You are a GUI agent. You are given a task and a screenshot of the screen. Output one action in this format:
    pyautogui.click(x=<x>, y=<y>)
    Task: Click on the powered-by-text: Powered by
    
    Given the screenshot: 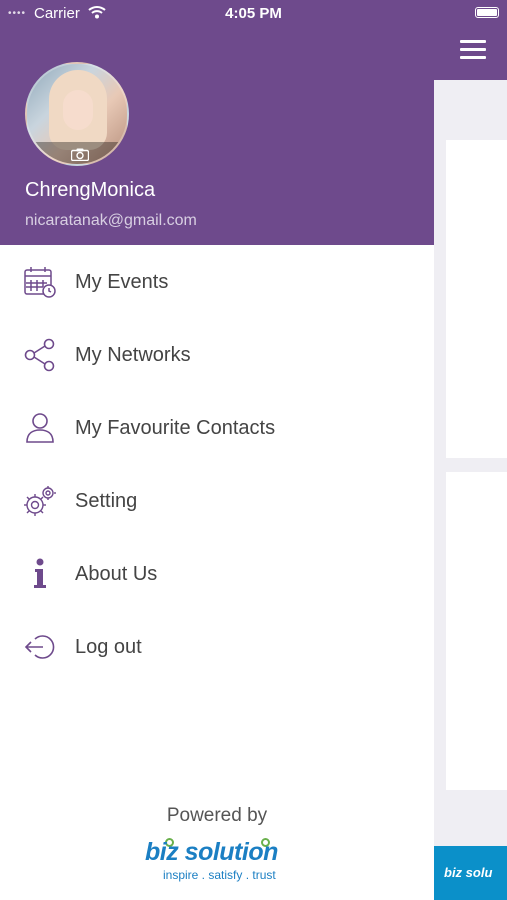 What is the action you would take?
    pyautogui.click(x=217, y=815)
    